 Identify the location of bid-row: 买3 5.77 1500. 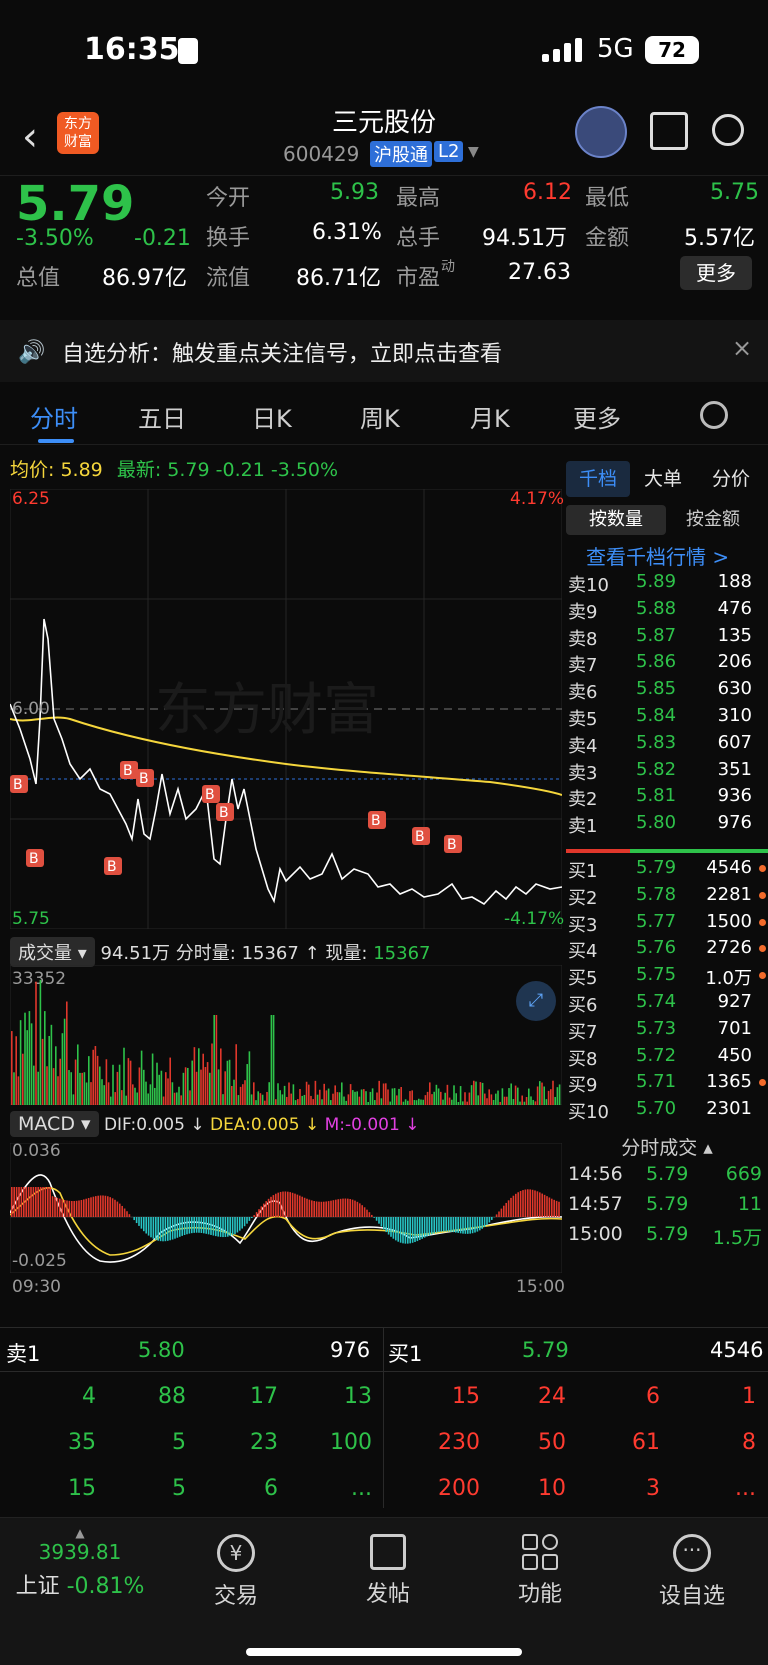
(666, 923).